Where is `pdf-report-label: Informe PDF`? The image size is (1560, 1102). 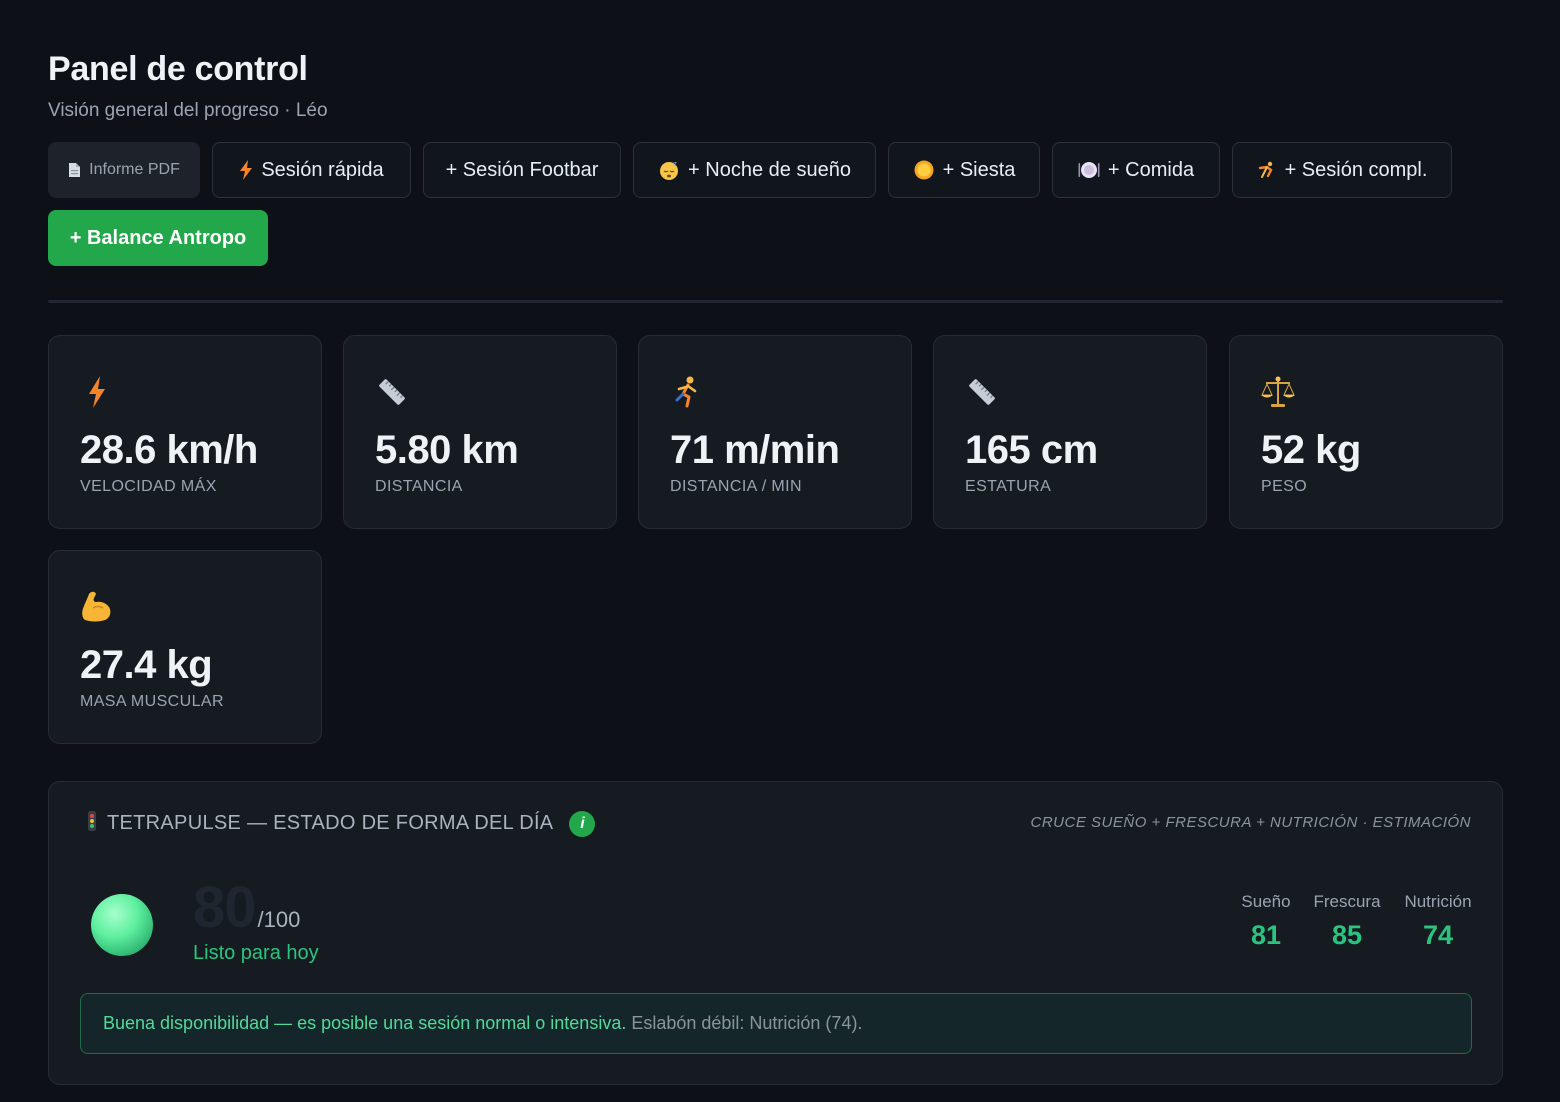
pdf-report-label: Informe PDF is located at coordinates (134, 169).